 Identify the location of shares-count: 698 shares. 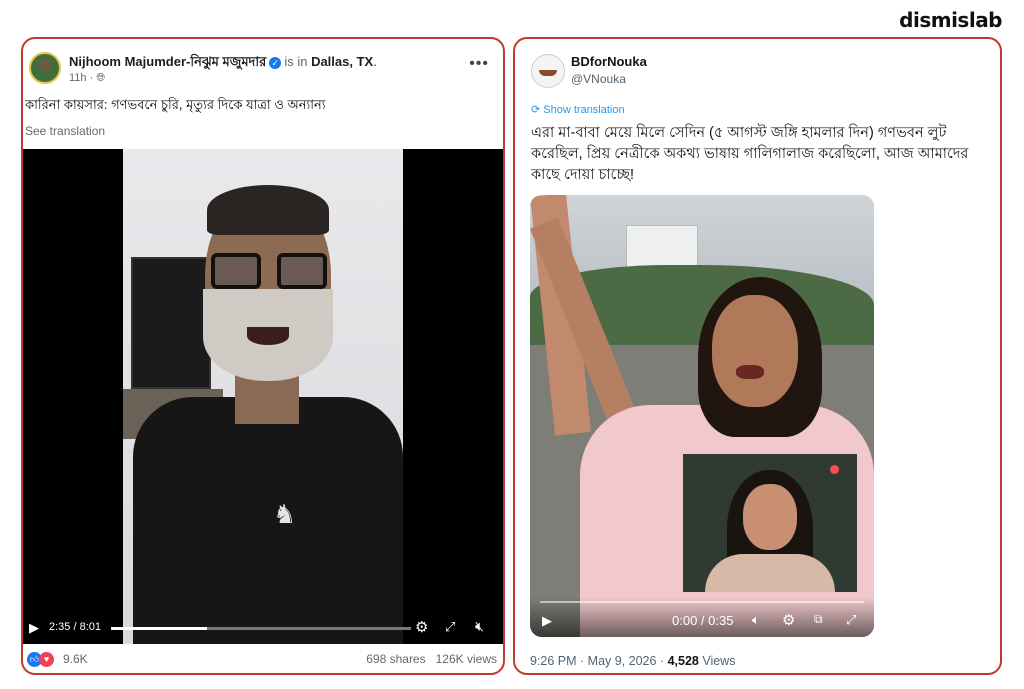
(395, 659).